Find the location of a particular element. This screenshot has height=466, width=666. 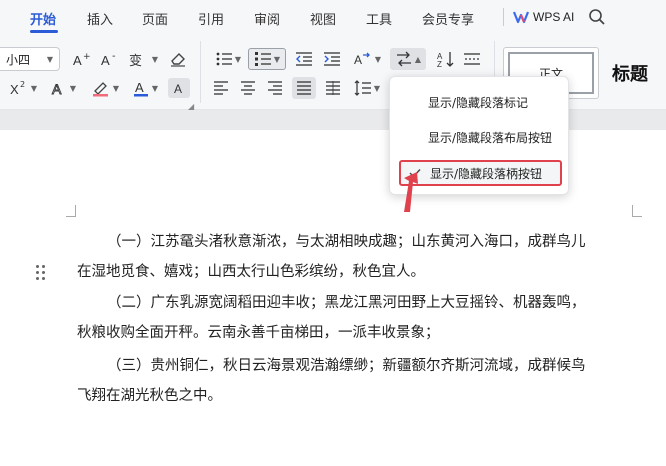

svg-text: 变 is located at coordinates (135, 60).